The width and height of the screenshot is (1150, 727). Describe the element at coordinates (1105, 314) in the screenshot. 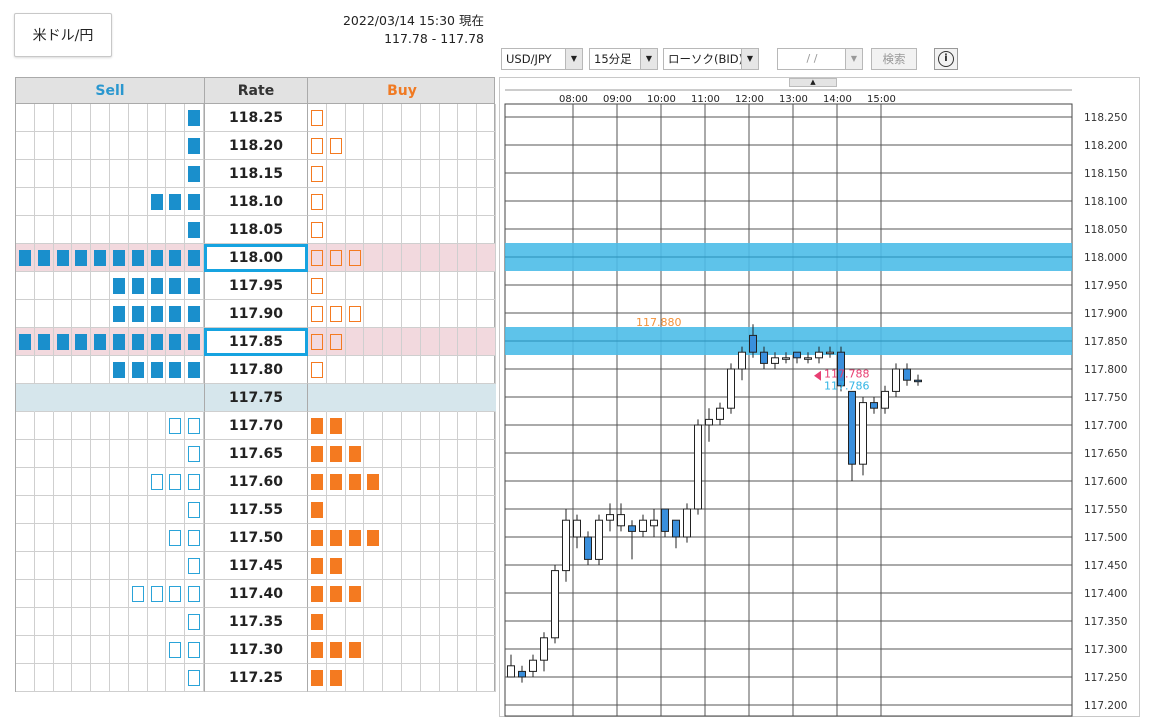

I see `y-tick-label: 117.900` at that location.